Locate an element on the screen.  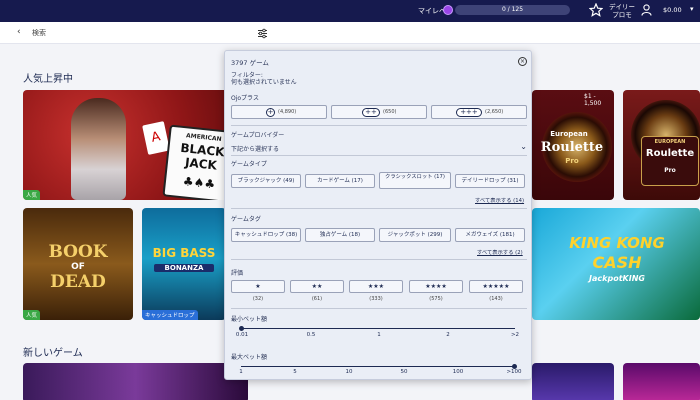
search-input is located at coordinates (142, 33).